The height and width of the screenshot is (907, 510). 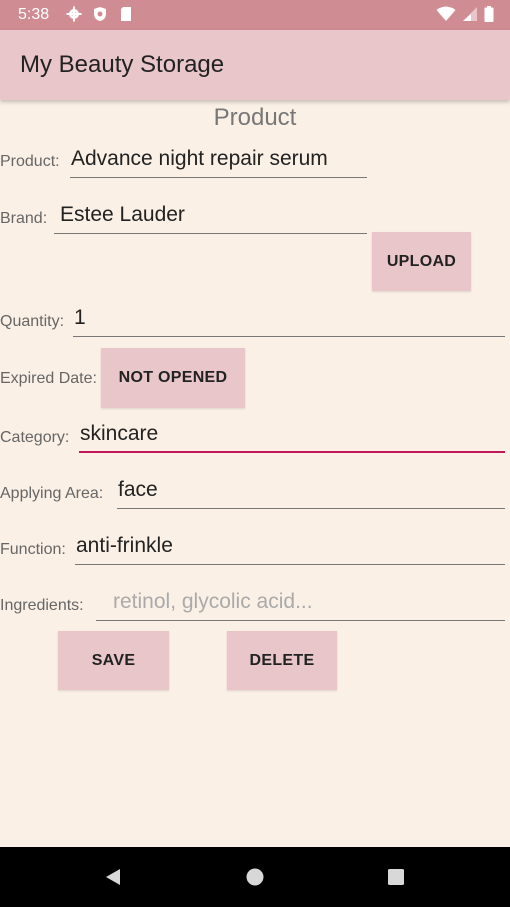 I want to click on ingredients-label: Ingredients:, so click(x=42, y=605).